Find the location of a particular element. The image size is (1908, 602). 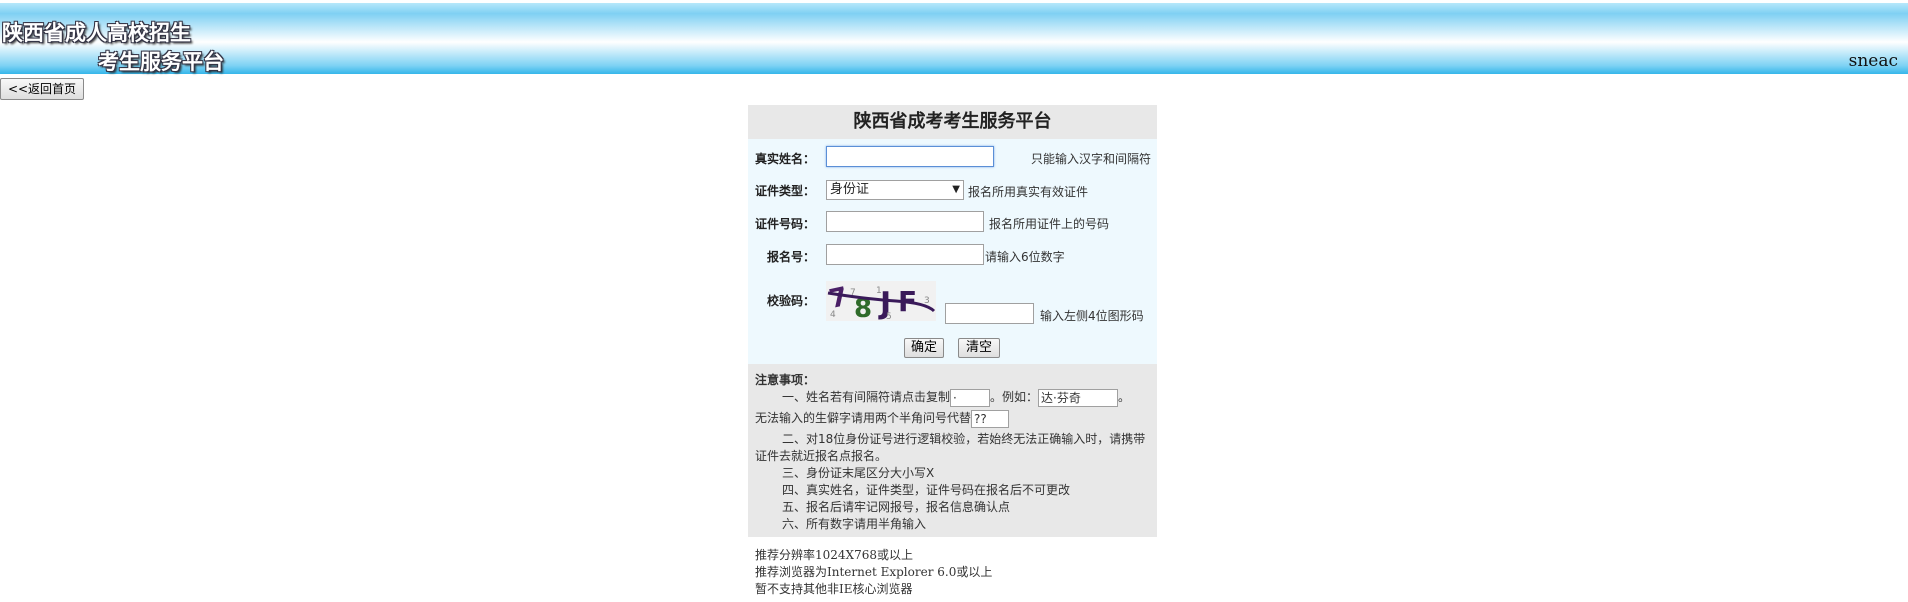

note-item-1-line2-text: 无法输入的生僻字请用两个半角问号代替 is located at coordinates (863, 418).